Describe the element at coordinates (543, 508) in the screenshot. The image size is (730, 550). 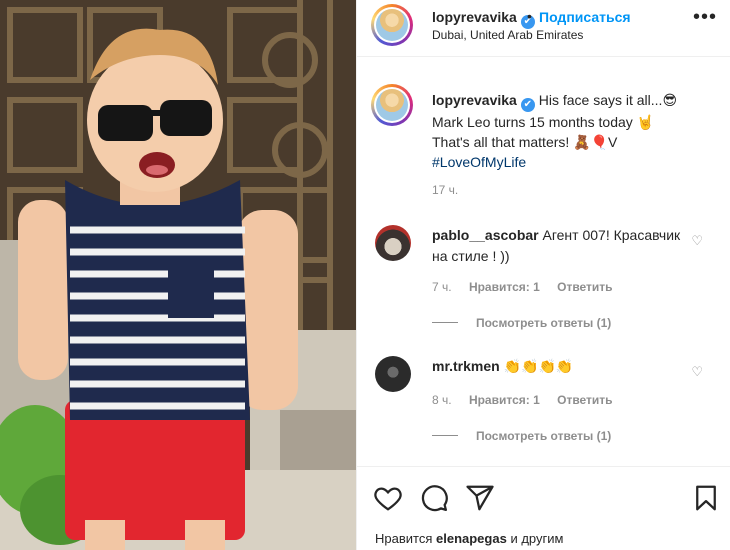
I see `actions-bar: Нравится elenapegas и другим` at that location.